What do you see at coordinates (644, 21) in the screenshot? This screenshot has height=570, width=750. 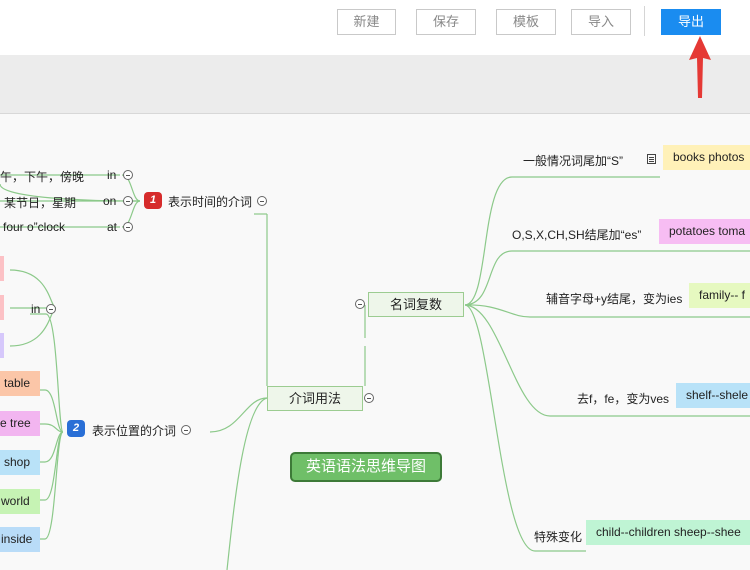 I see `toolbar-divider` at bounding box center [644, 21].